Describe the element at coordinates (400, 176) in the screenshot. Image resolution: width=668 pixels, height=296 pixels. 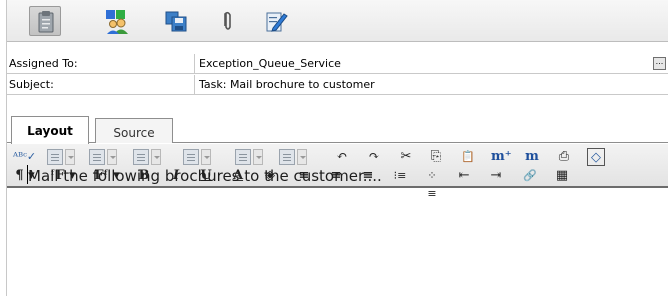
I see `numbered-list-icon: ⁝≡` at that location.